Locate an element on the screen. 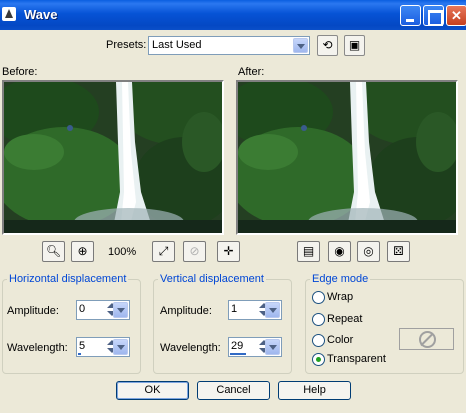 The height and width of the screenshot is (413, 466). vertical-displacement-title: Vertical displacement is located at coordinates (212, 279).